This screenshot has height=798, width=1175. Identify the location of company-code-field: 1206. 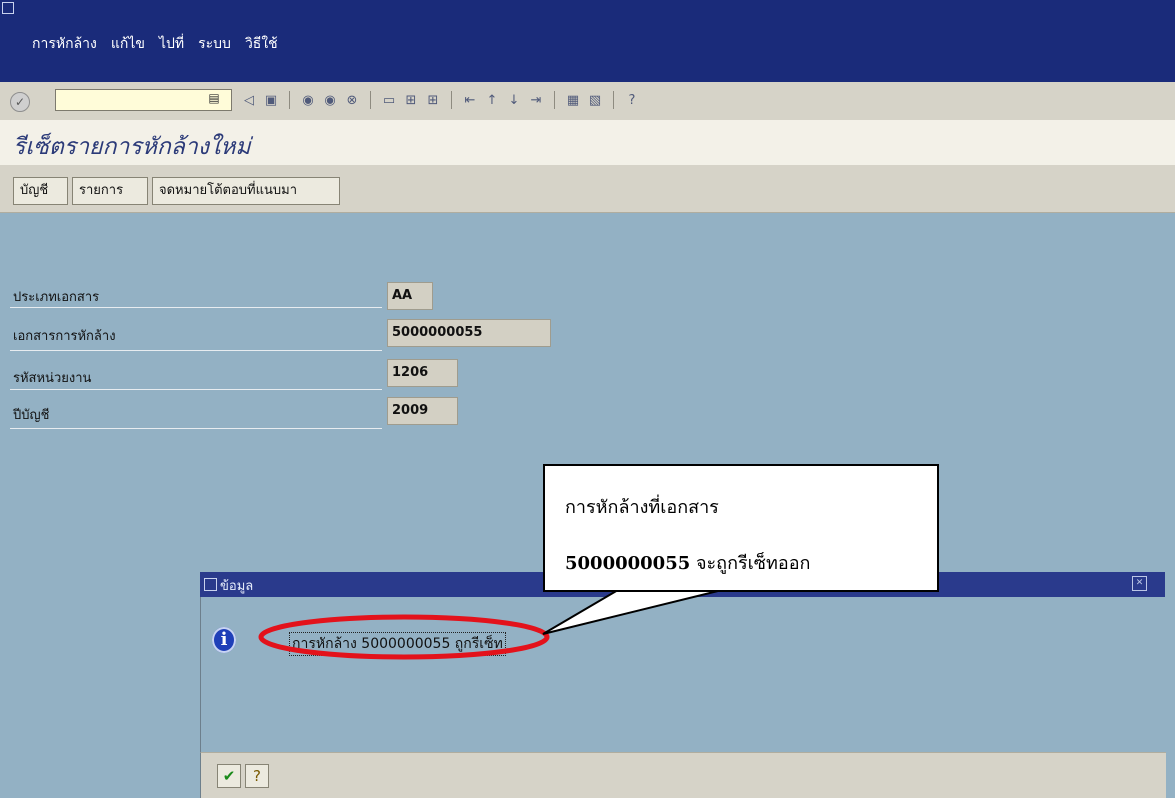
(422, 373).